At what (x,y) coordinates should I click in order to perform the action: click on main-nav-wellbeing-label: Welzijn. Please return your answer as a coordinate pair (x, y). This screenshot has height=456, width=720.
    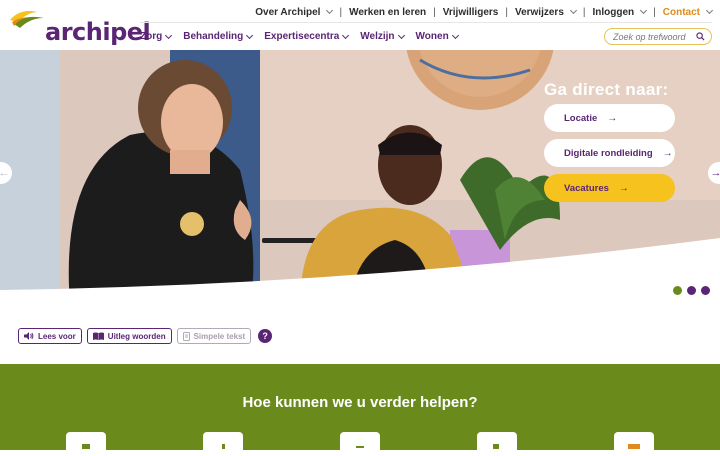
    Looking at the image, I should click on (377, 36).